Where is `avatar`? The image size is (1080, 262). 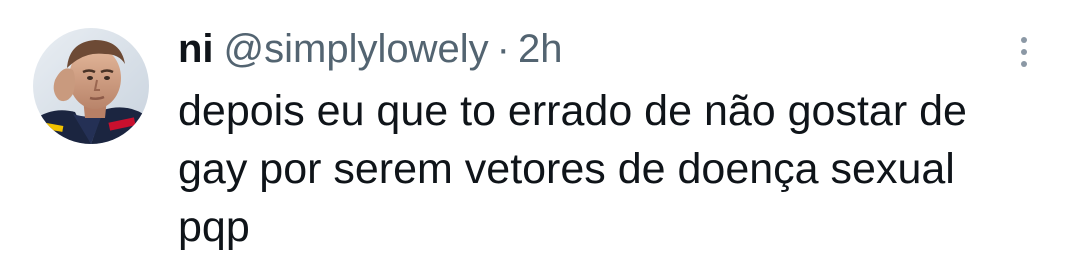
avatar is located at coordinates (91, 86).